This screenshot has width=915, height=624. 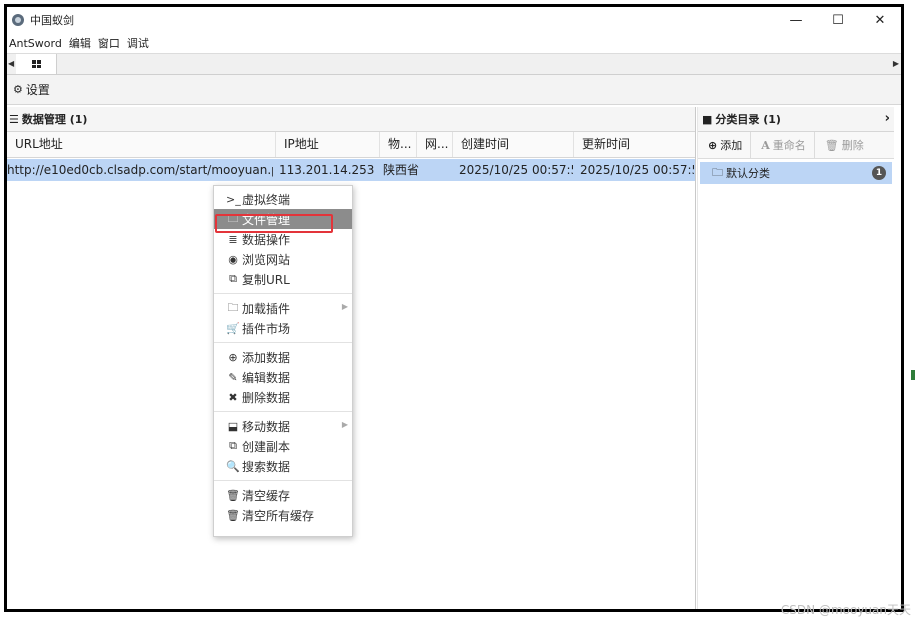 I want to click on ctx-label: 搜索数据, so click(x=266, y=466).